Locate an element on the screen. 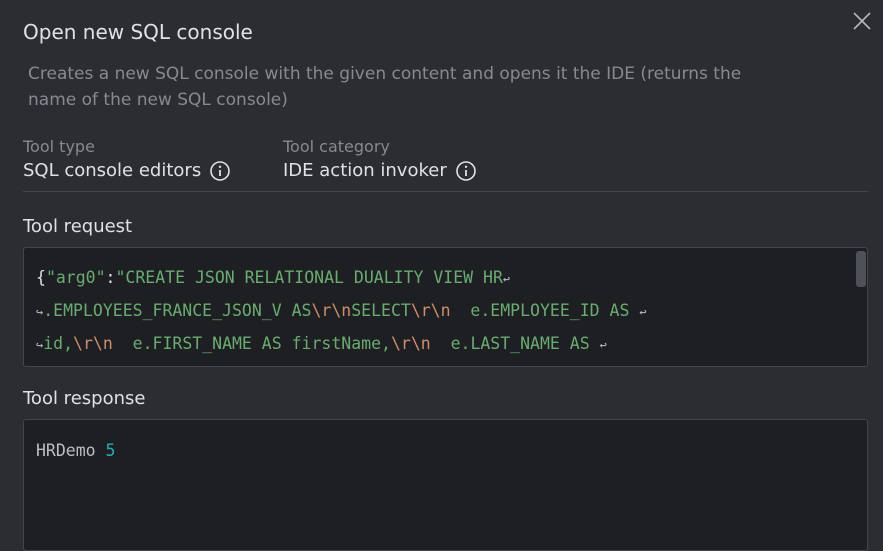 The height and width of the screenshot is (551, 883). tool-type-value-row: SQL console editors is located at coordinates (127, 171).